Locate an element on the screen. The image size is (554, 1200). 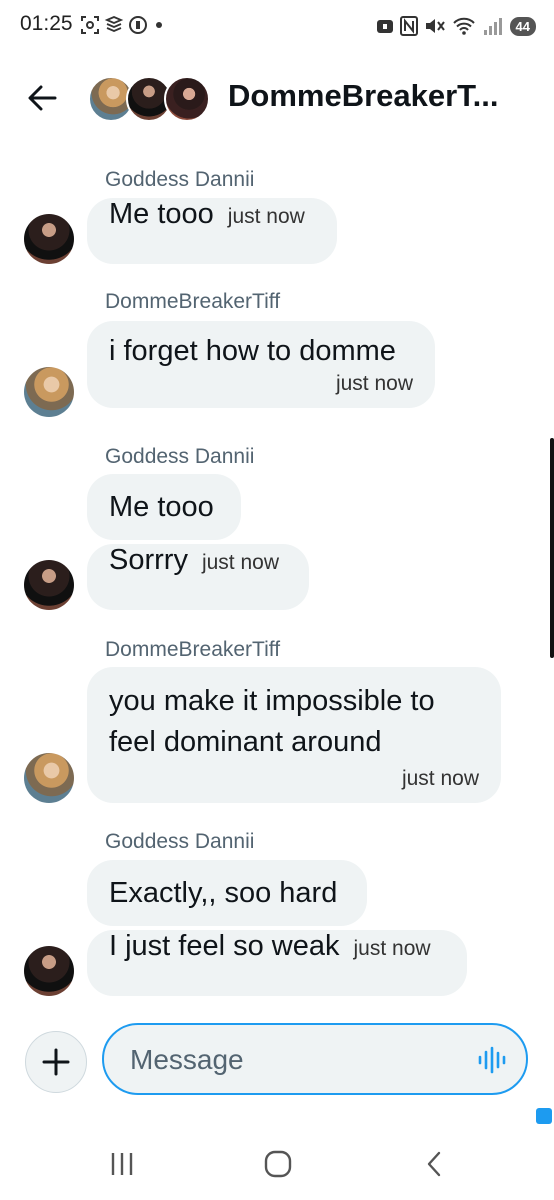
voice-wave-icon is located at coordinates (492, 1060).